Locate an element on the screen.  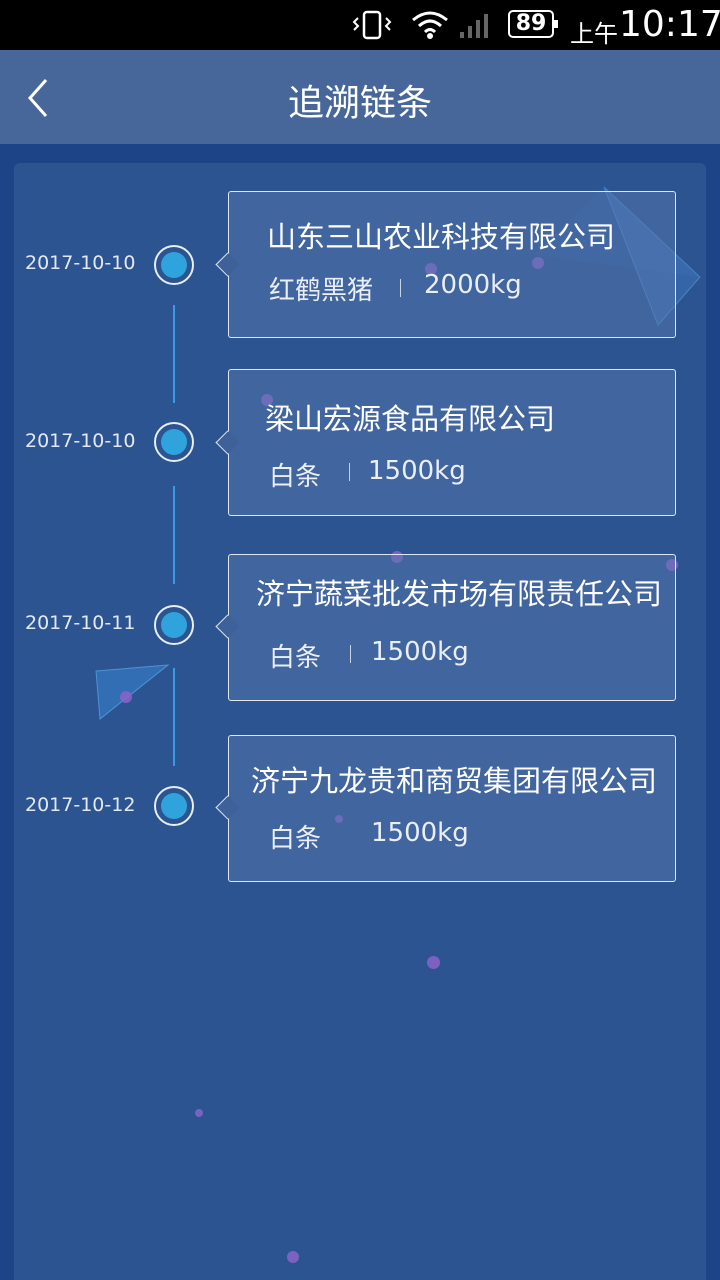
entry-date: 2017-10-11 is located at coordinates (80, 623).